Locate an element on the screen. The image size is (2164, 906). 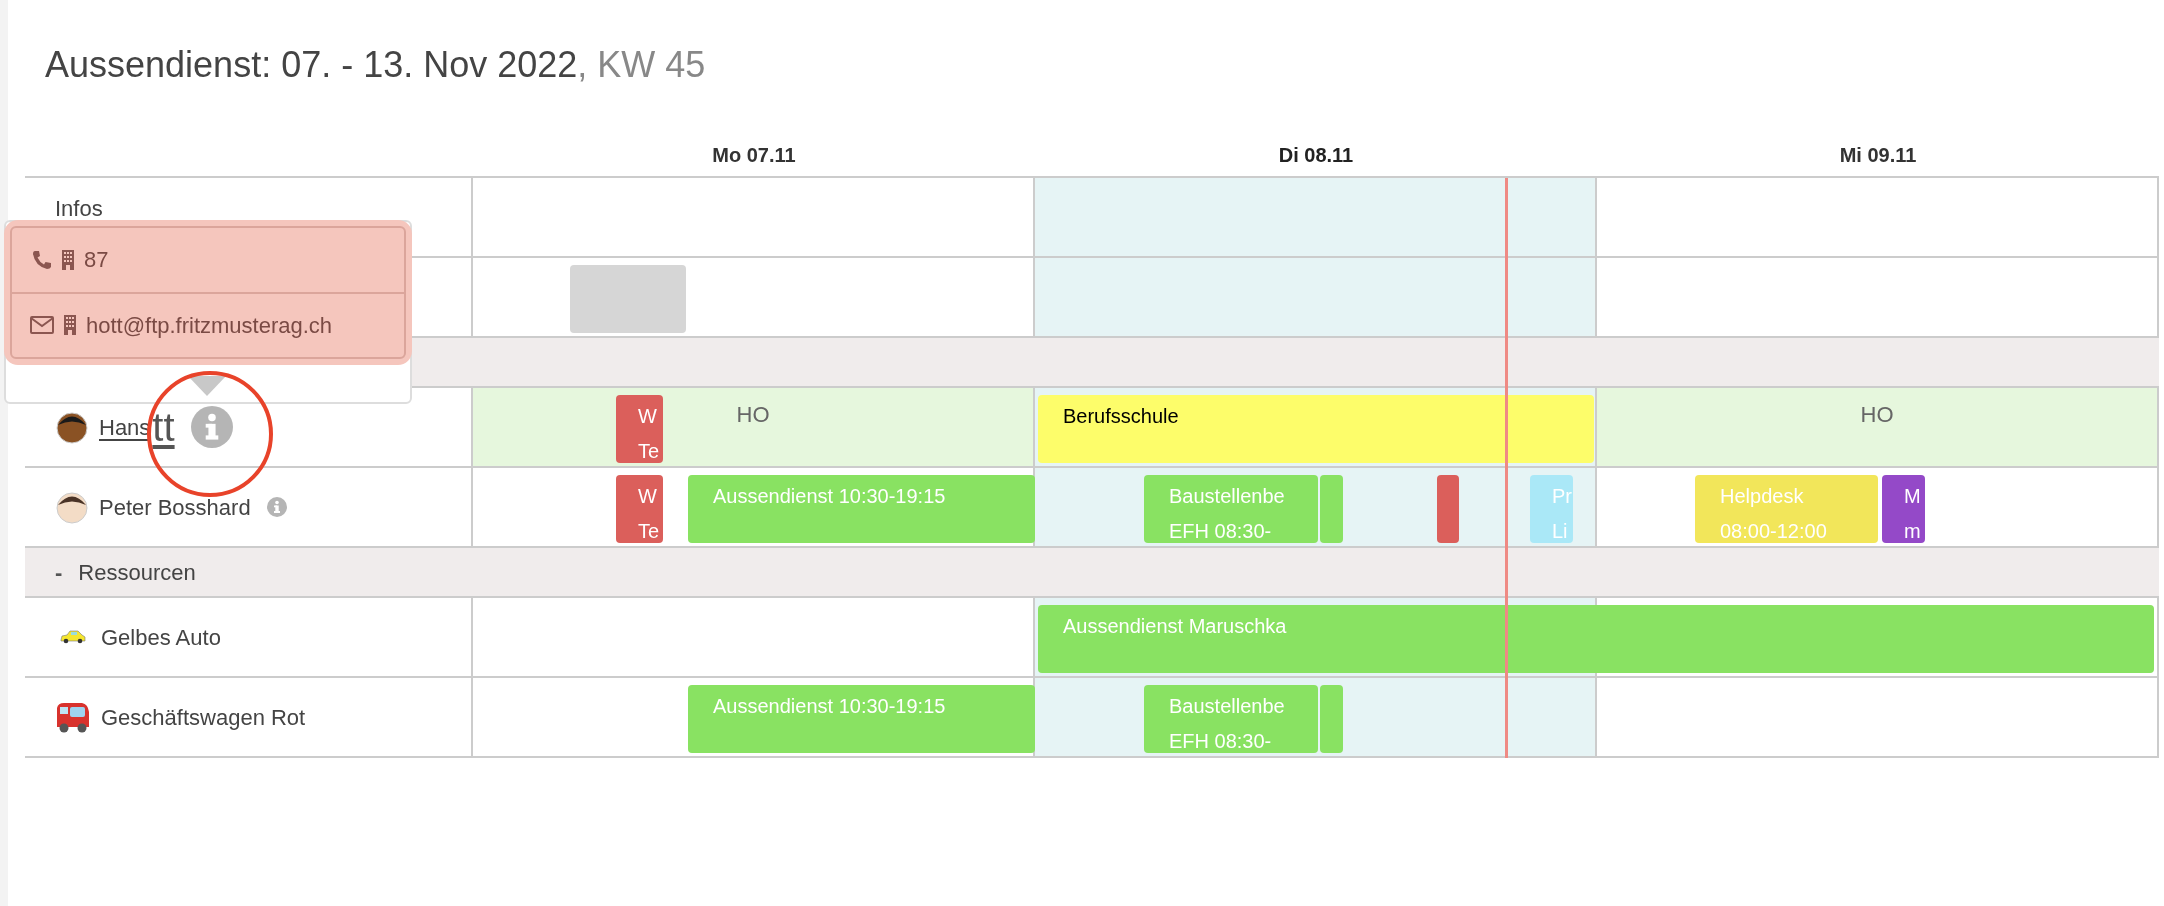
resource-name: Geschäftswagen Rot is located at coordinates (203, 717).